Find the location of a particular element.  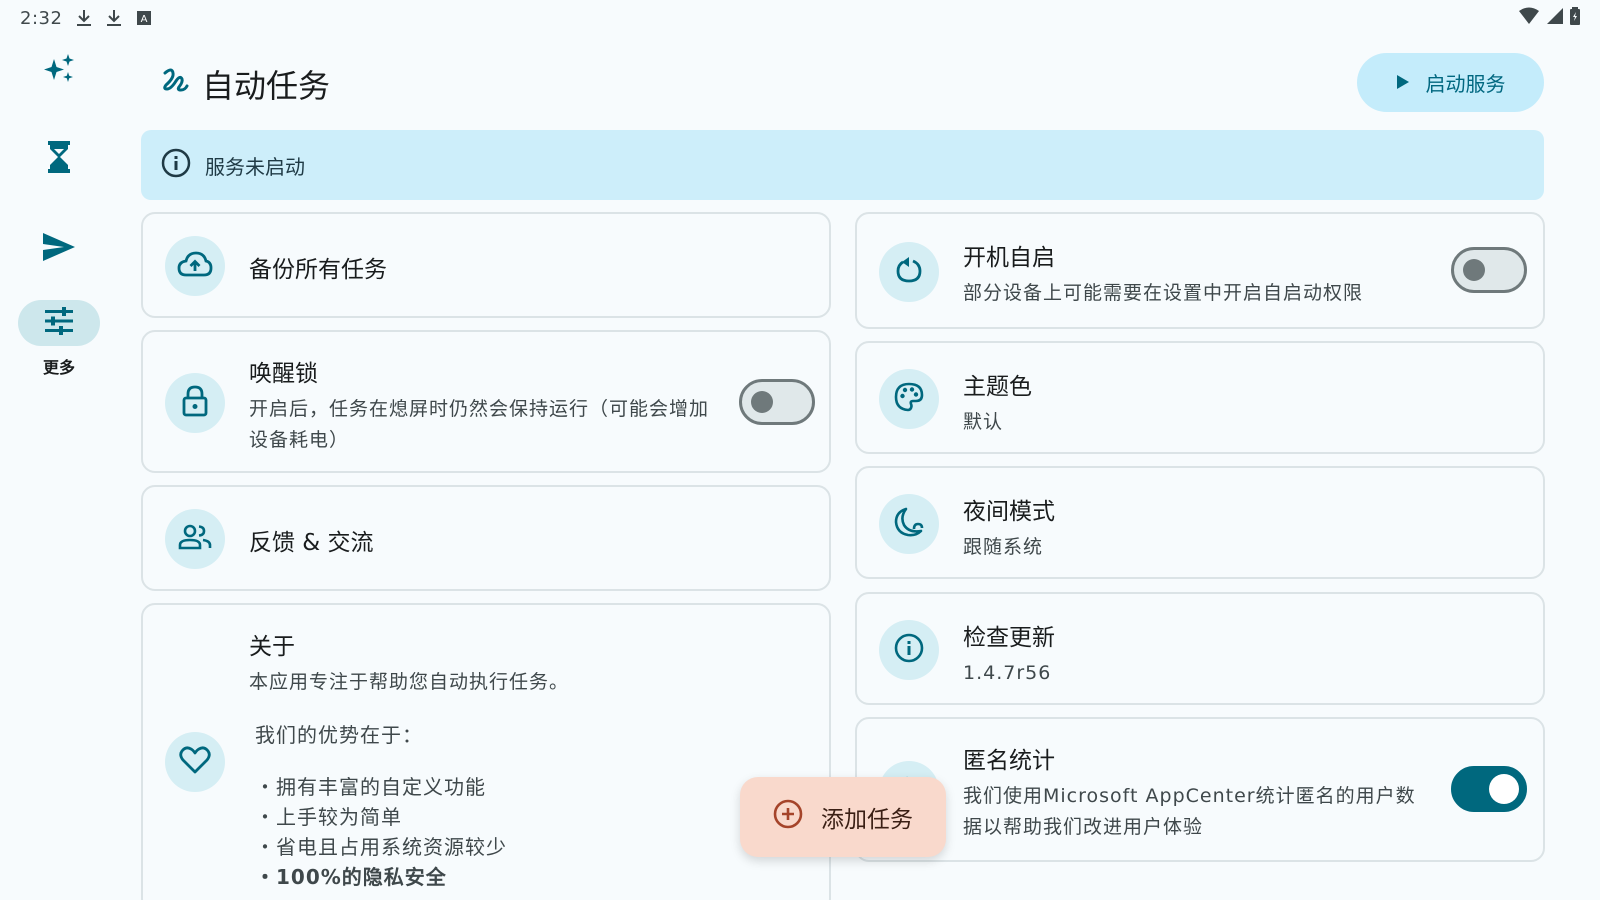

about-title: 关于 is located at coordinates (272, 647).